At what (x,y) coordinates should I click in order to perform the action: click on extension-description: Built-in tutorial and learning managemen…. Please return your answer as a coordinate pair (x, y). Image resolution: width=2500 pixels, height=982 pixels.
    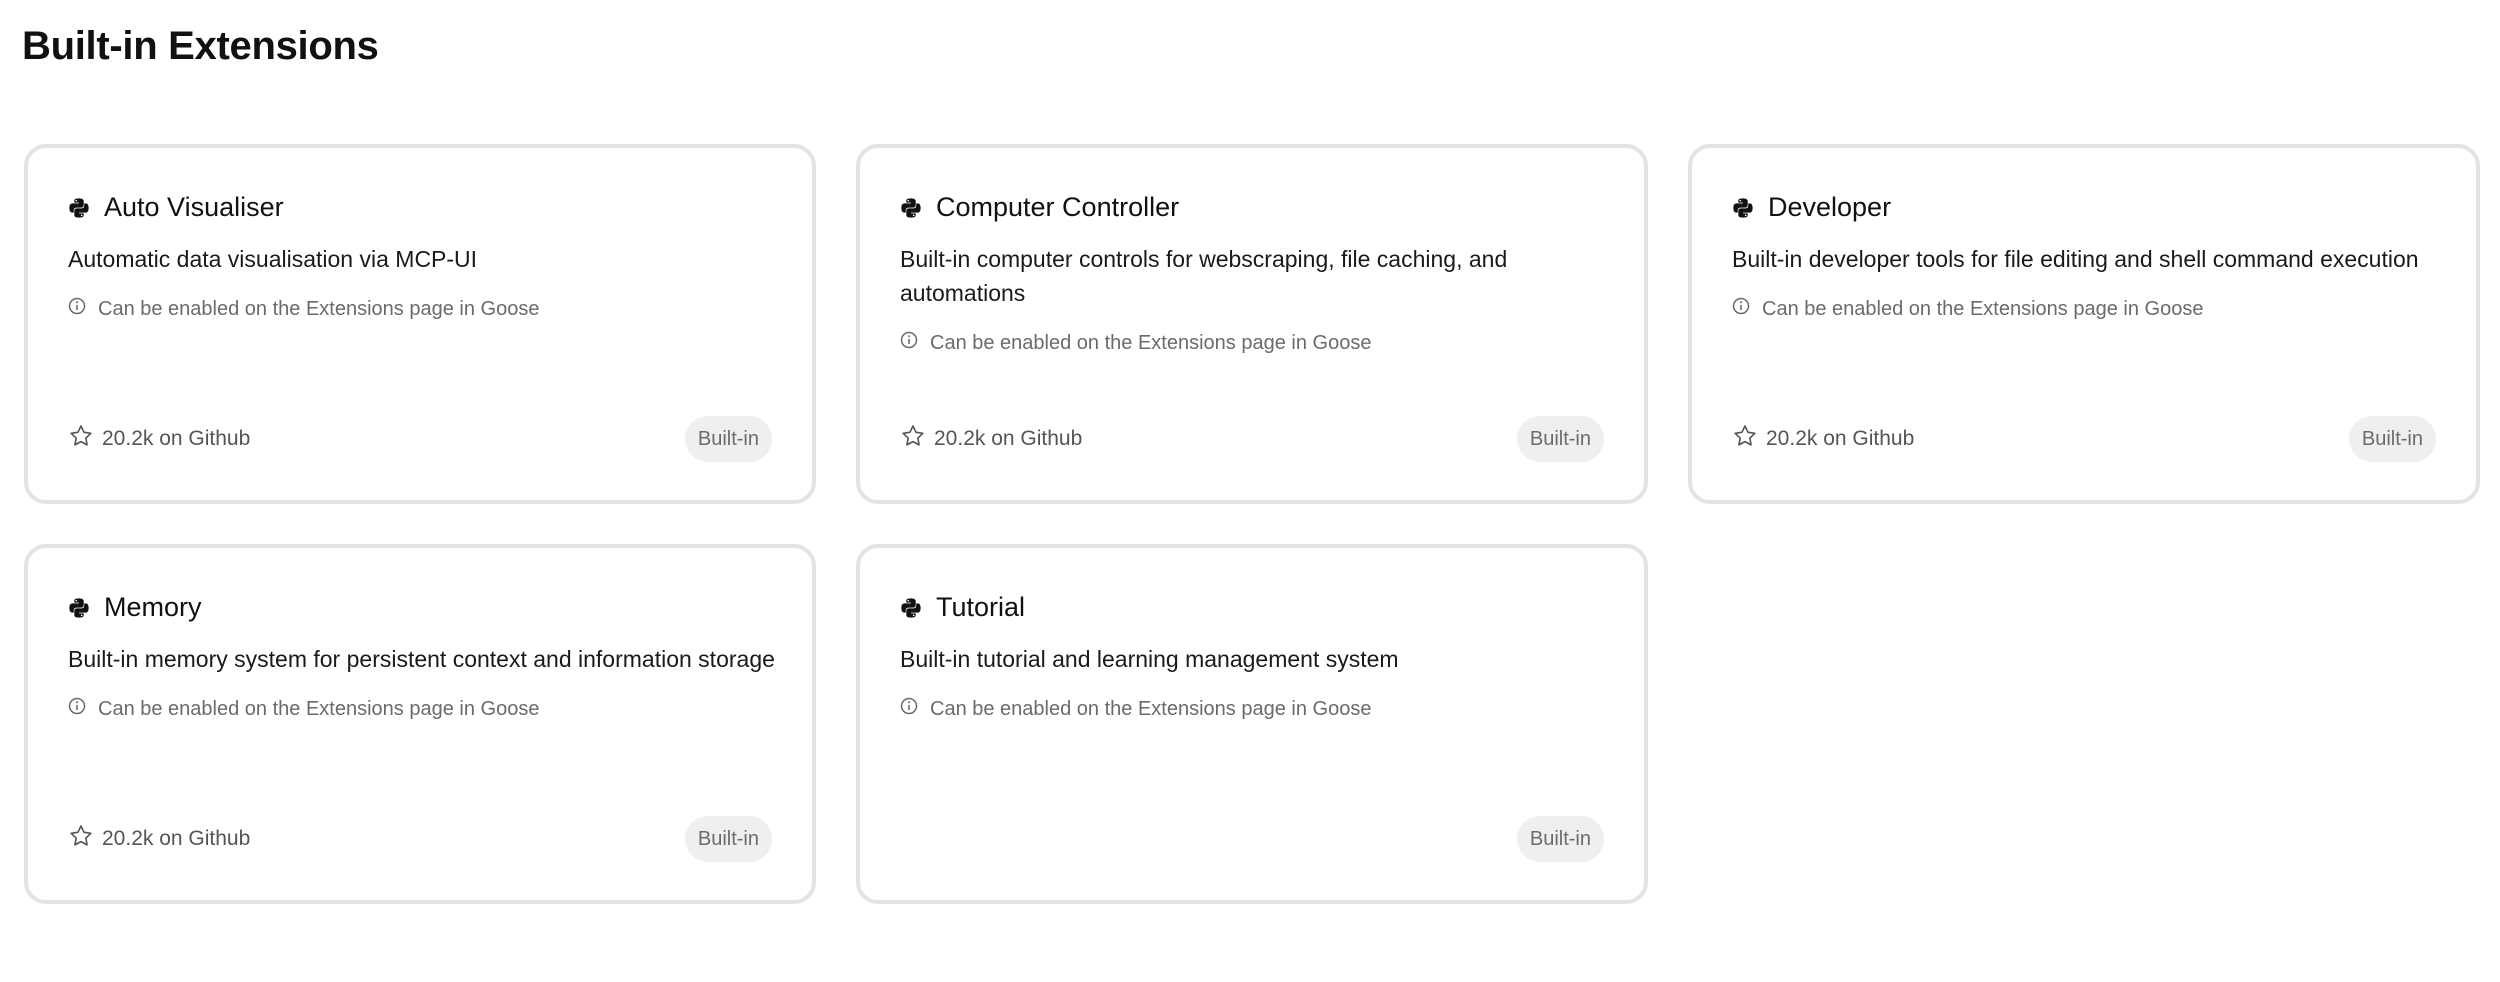
    Looking at the image, I should click on (1257, 684).